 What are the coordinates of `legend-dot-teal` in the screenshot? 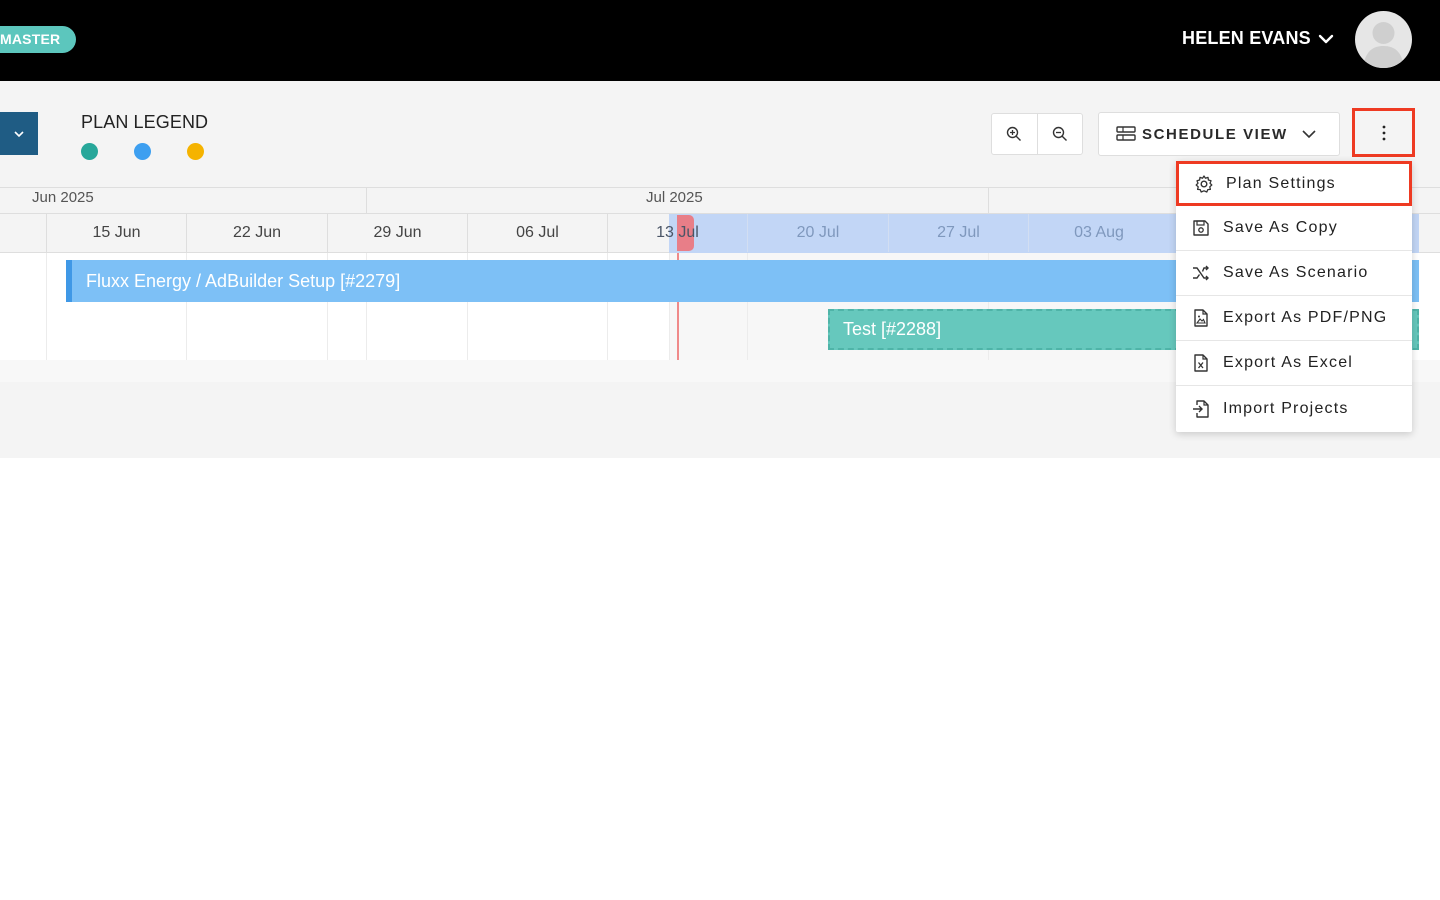 It's located at (89, 151).